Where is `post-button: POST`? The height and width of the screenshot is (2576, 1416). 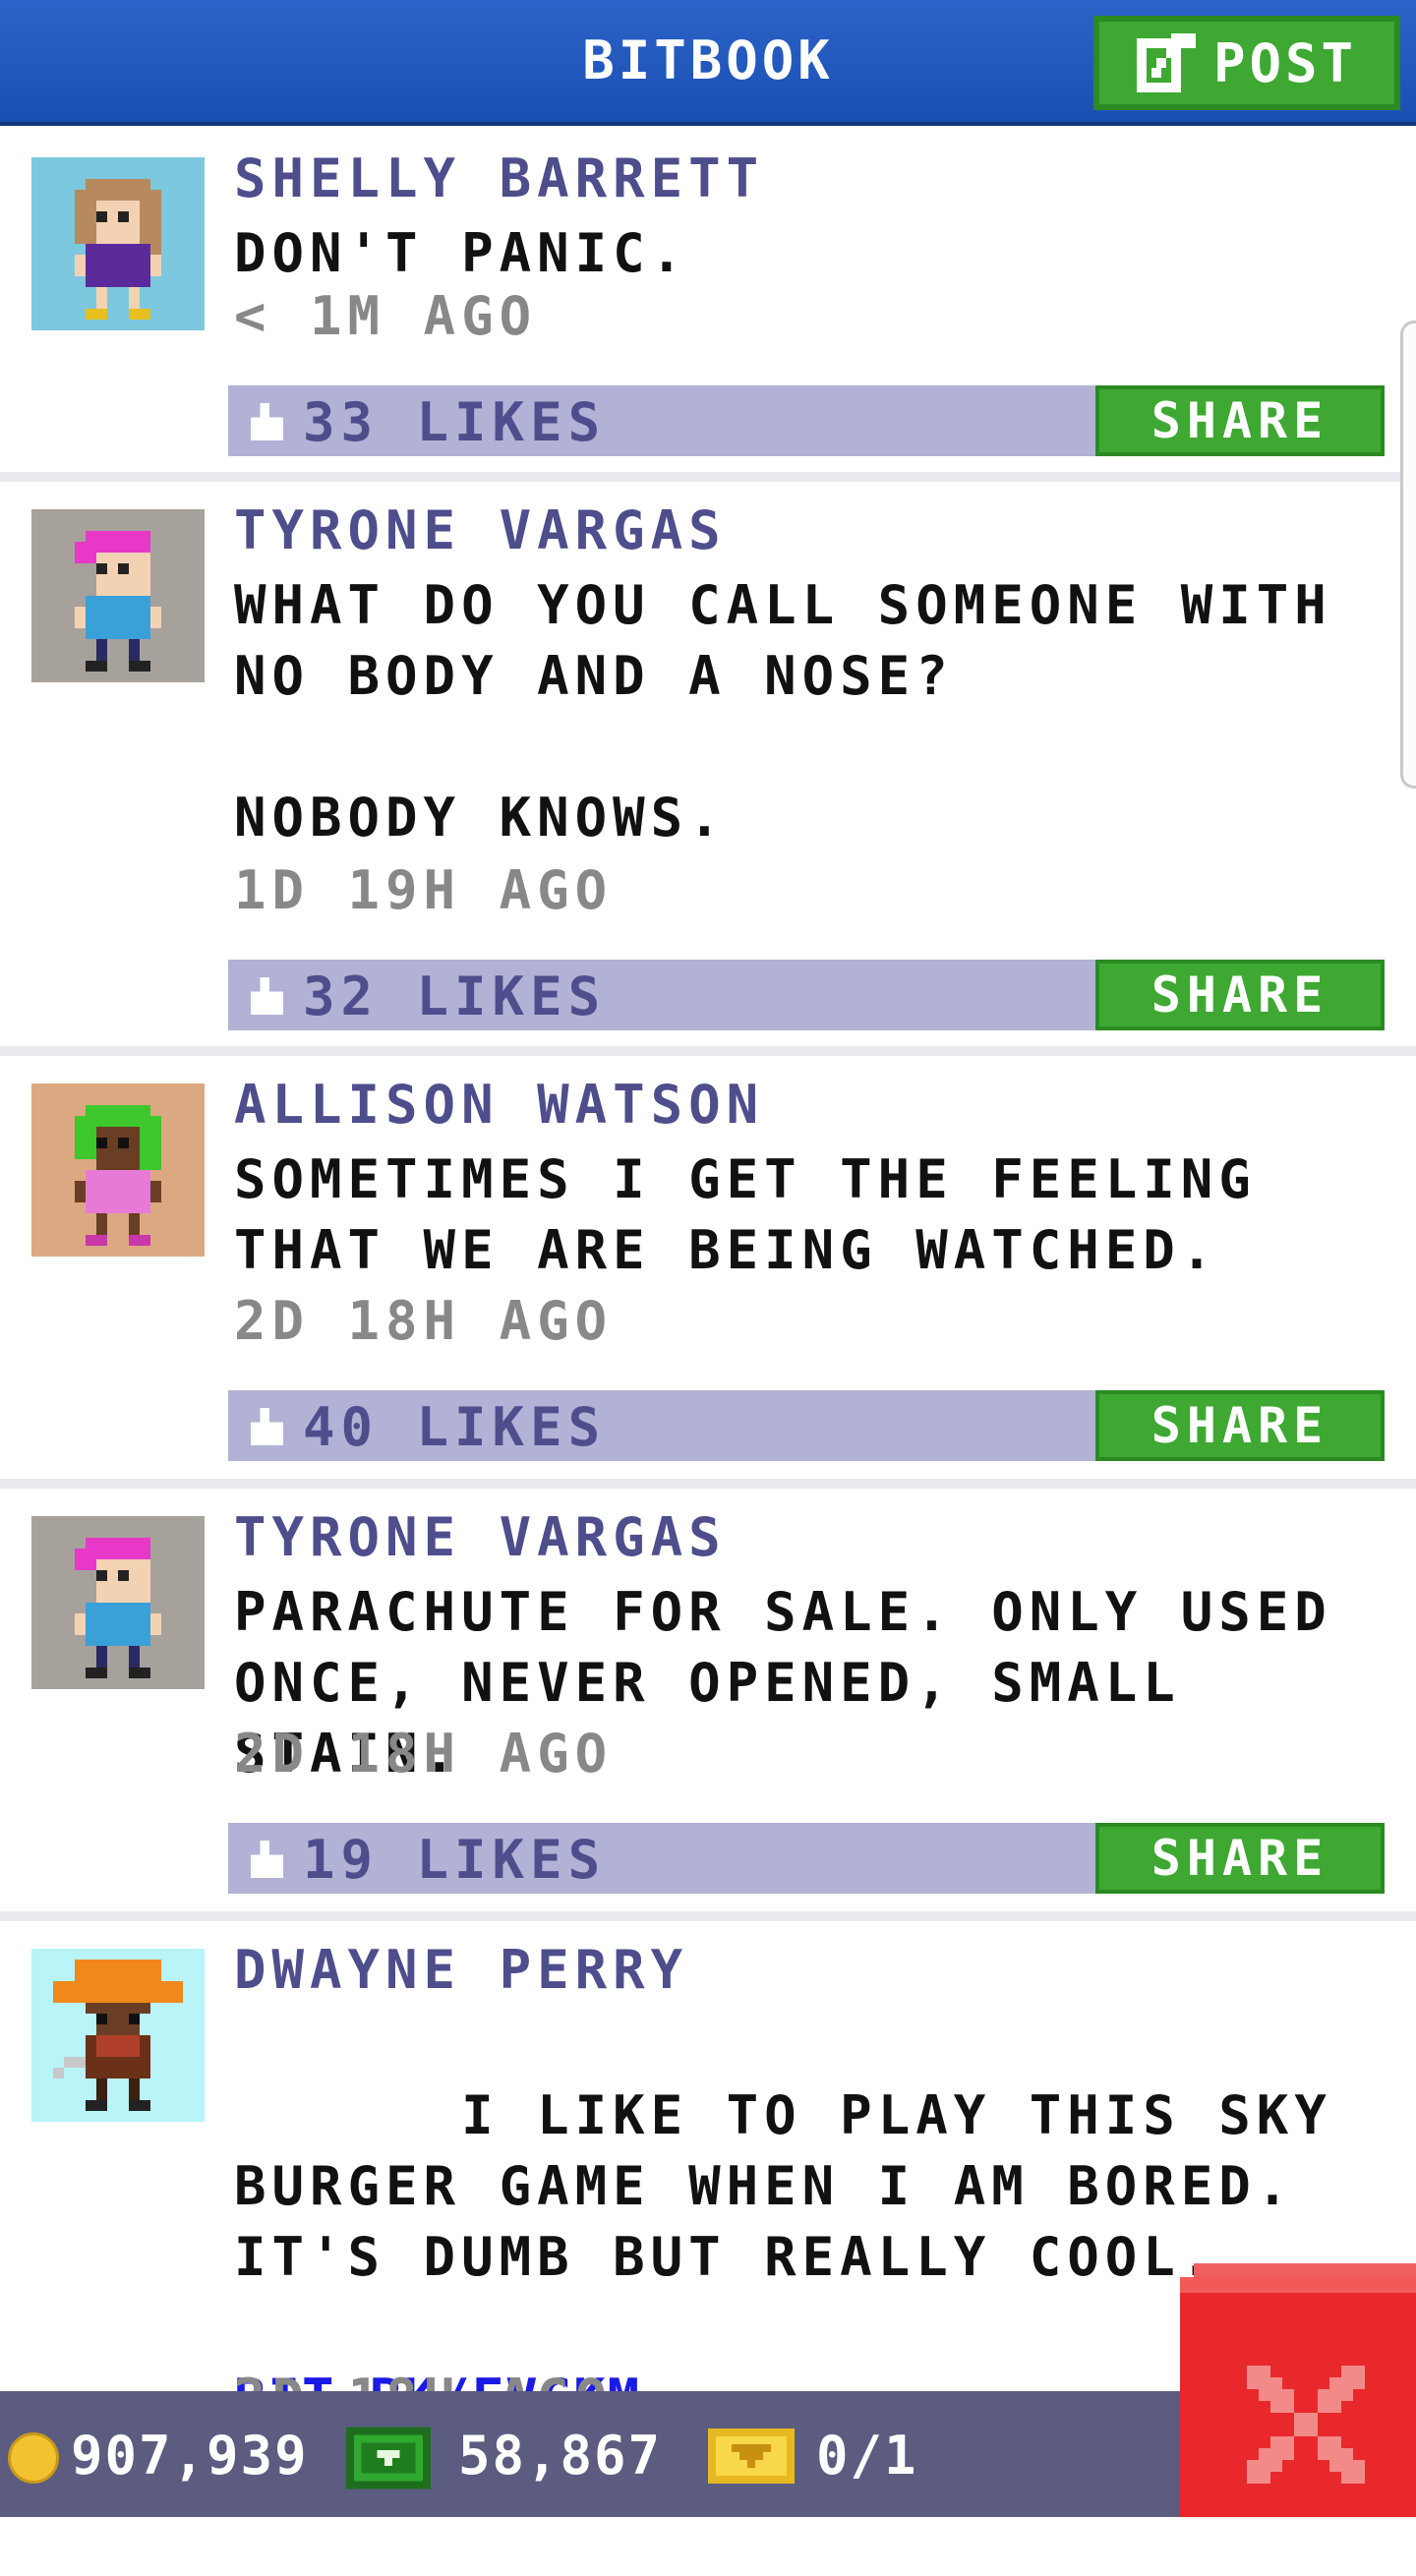
post-button: POST is located at coordinates (1246, 63).